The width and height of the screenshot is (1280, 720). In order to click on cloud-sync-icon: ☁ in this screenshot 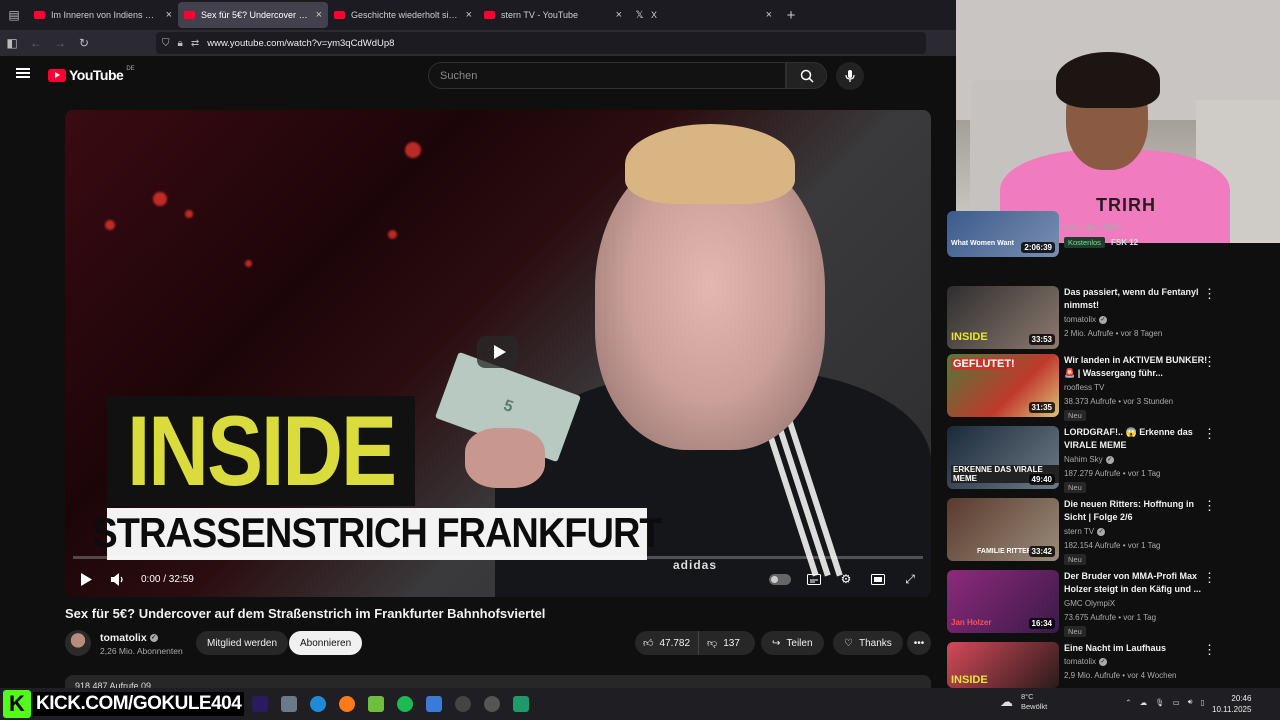, I will do `click(1144, 702)`.